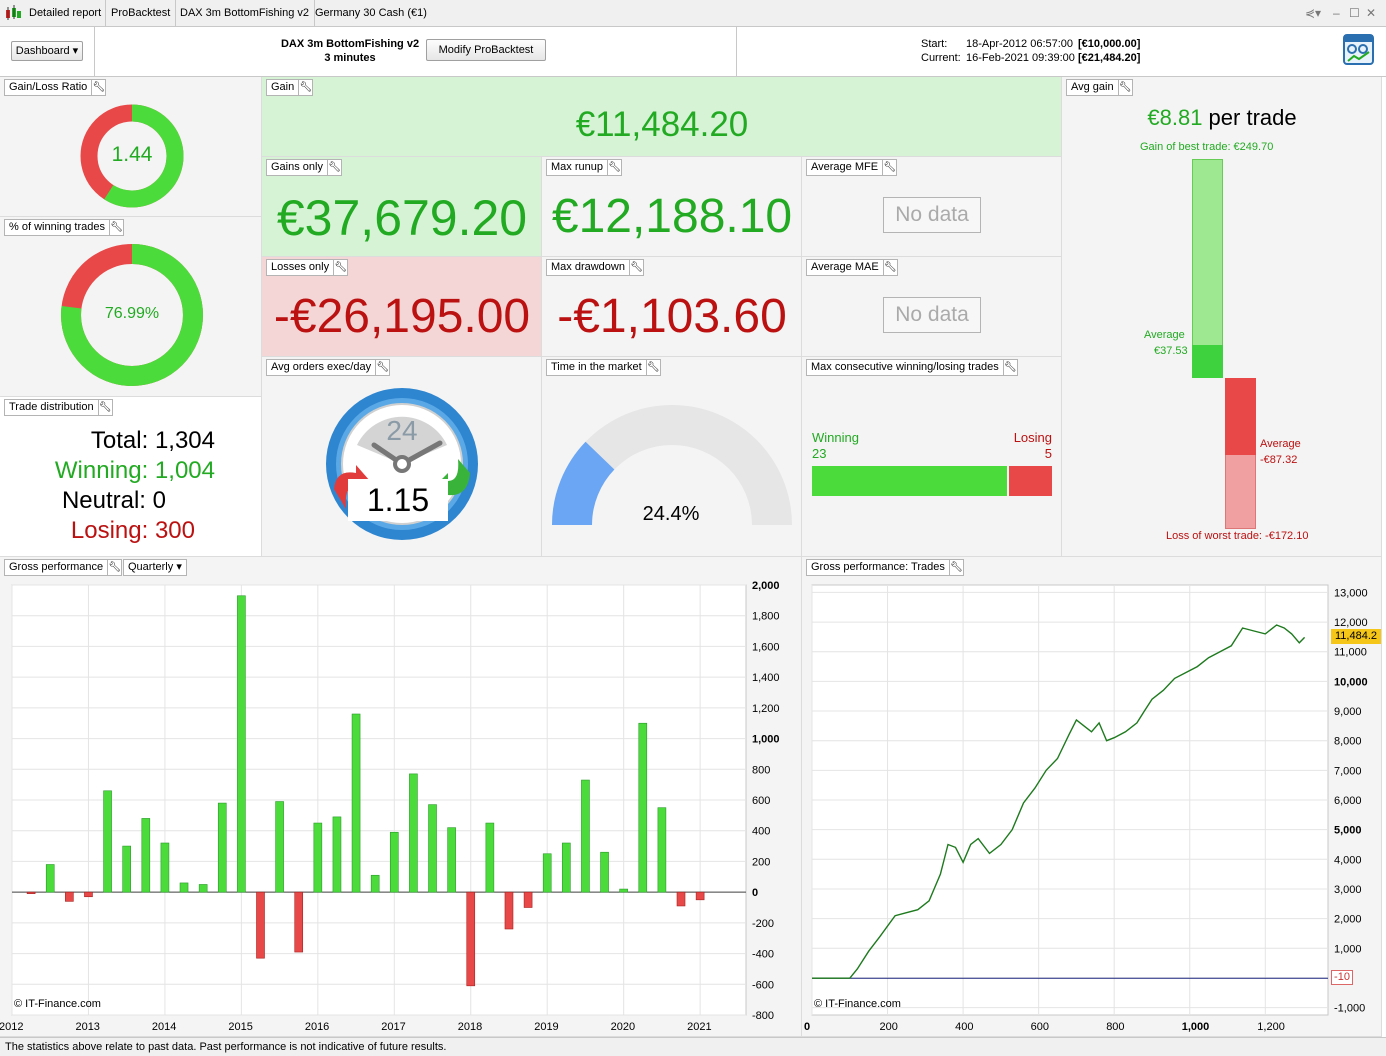  Describe the element at coordinates (878, 567) in the screenshot. I see `panel-title: Gross performance: Trades` at that location.